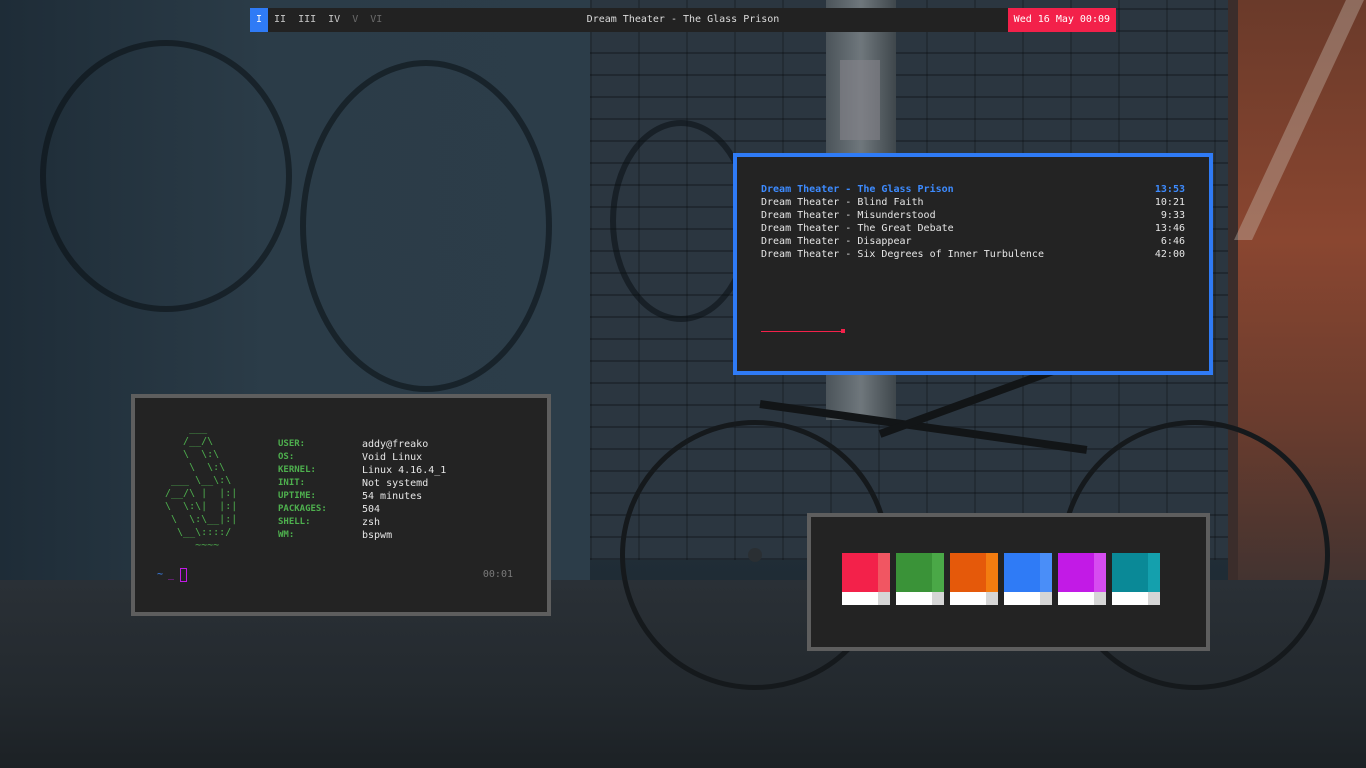 The width and height of the screenshot is (1366, 768). Describe the element at coordinates (286, 457) in the screenshot. I see `info-key: OS:` at that location.